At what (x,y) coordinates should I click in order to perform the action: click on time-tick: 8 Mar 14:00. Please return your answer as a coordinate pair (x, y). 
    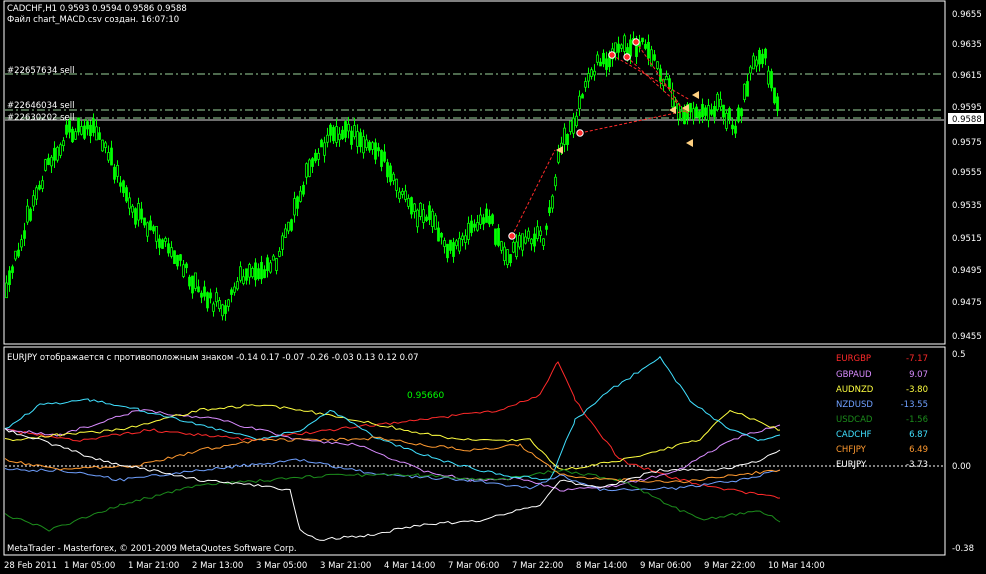
    Looking at the image, I should click on (601, 566).